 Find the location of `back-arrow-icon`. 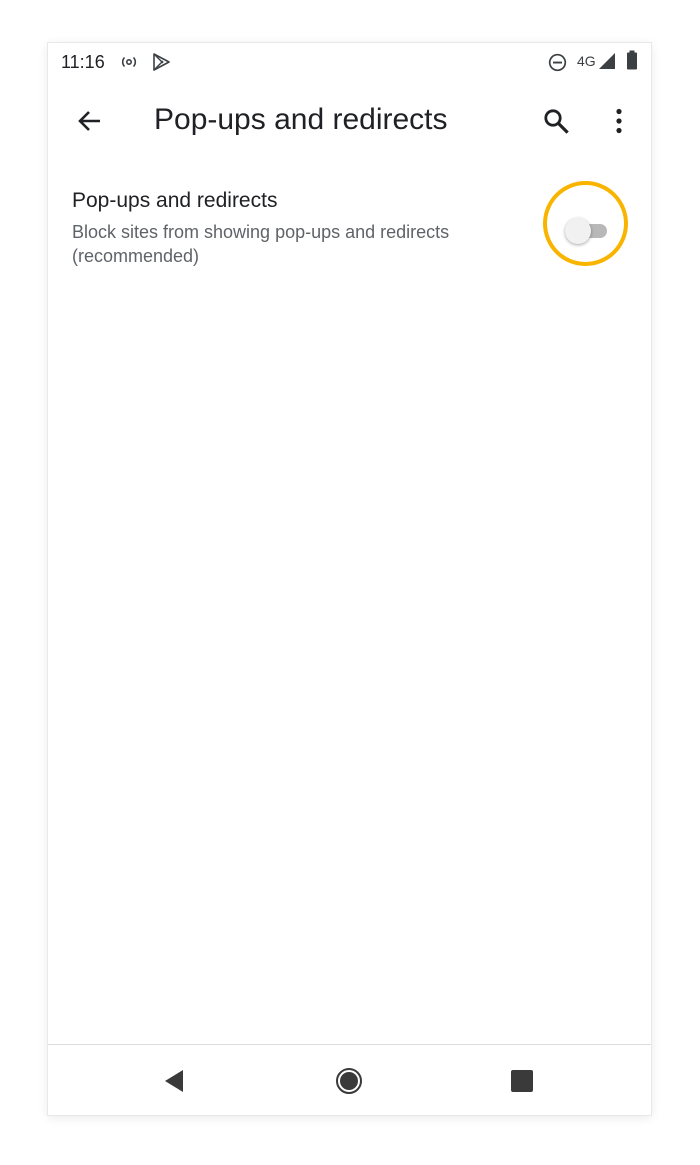

back-arrow-icon is located at coordinates (89, 121).